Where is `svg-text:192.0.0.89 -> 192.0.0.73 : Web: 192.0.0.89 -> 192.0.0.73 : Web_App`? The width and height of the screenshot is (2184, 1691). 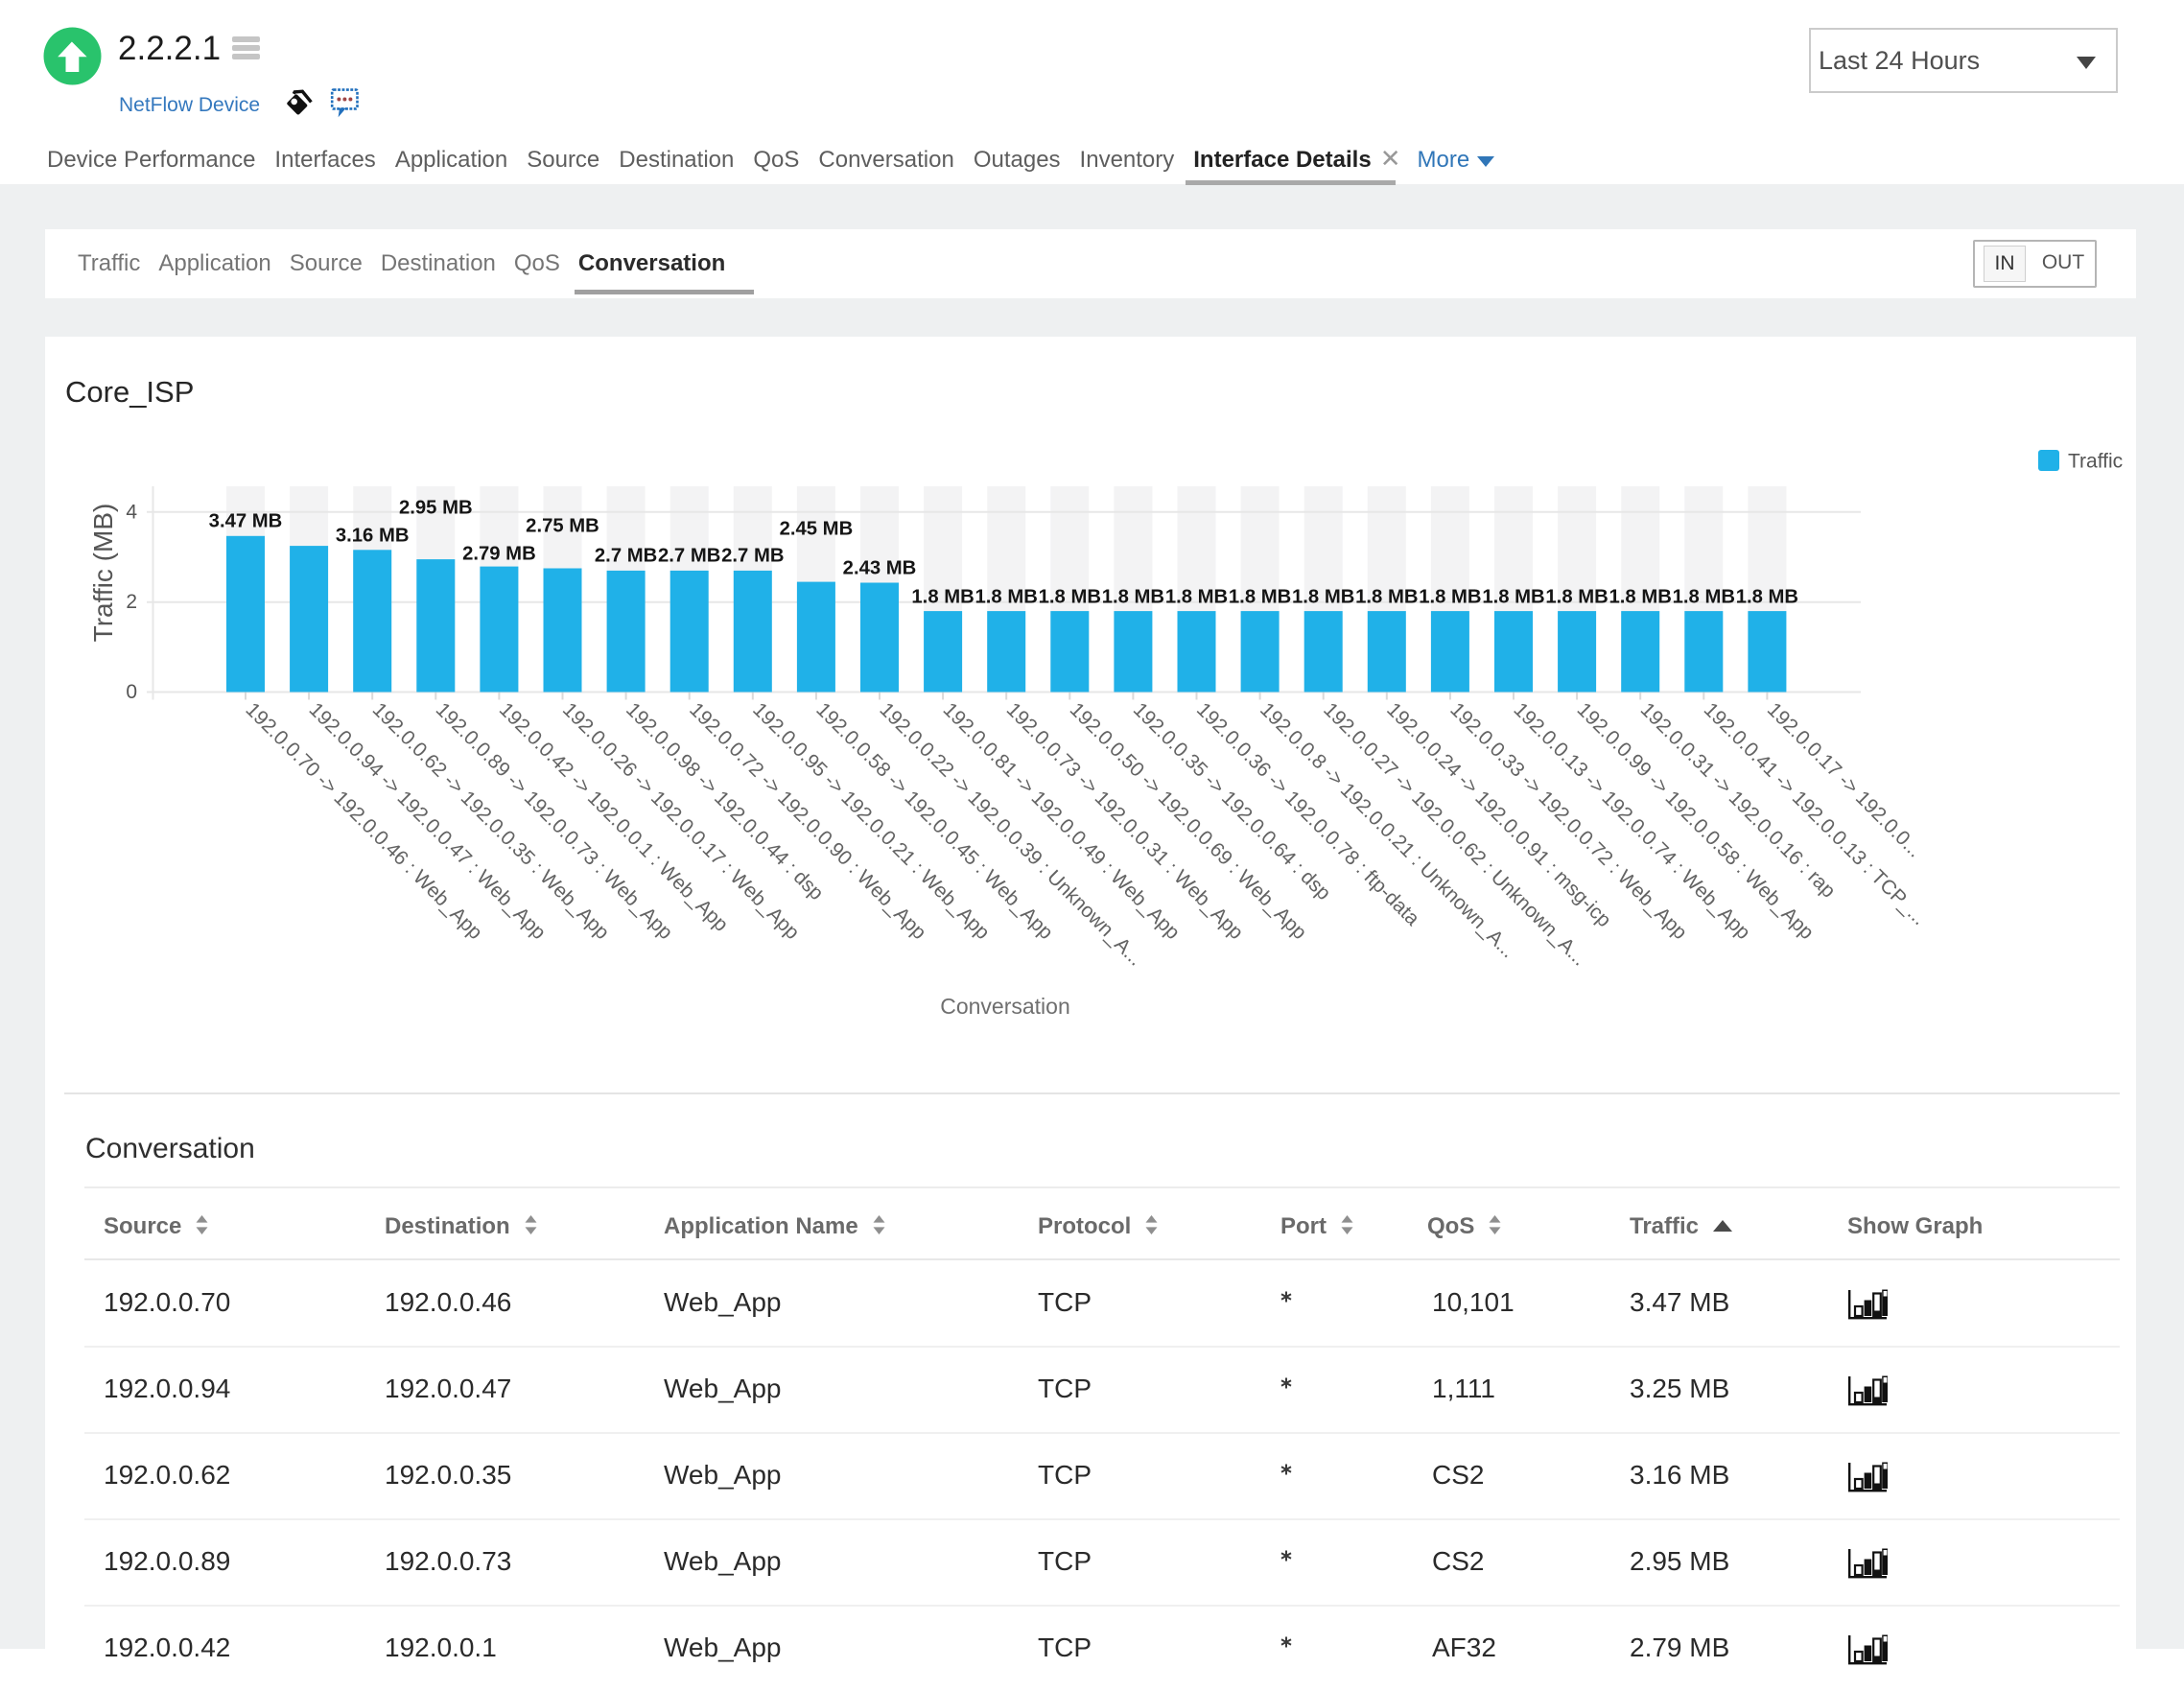 svg-text:192.0.0.89 -> 192.0.0.73 : Web: 192.0.0.89 -> 192.0.0.73 : Web_App is located at coordinates (555, 821).